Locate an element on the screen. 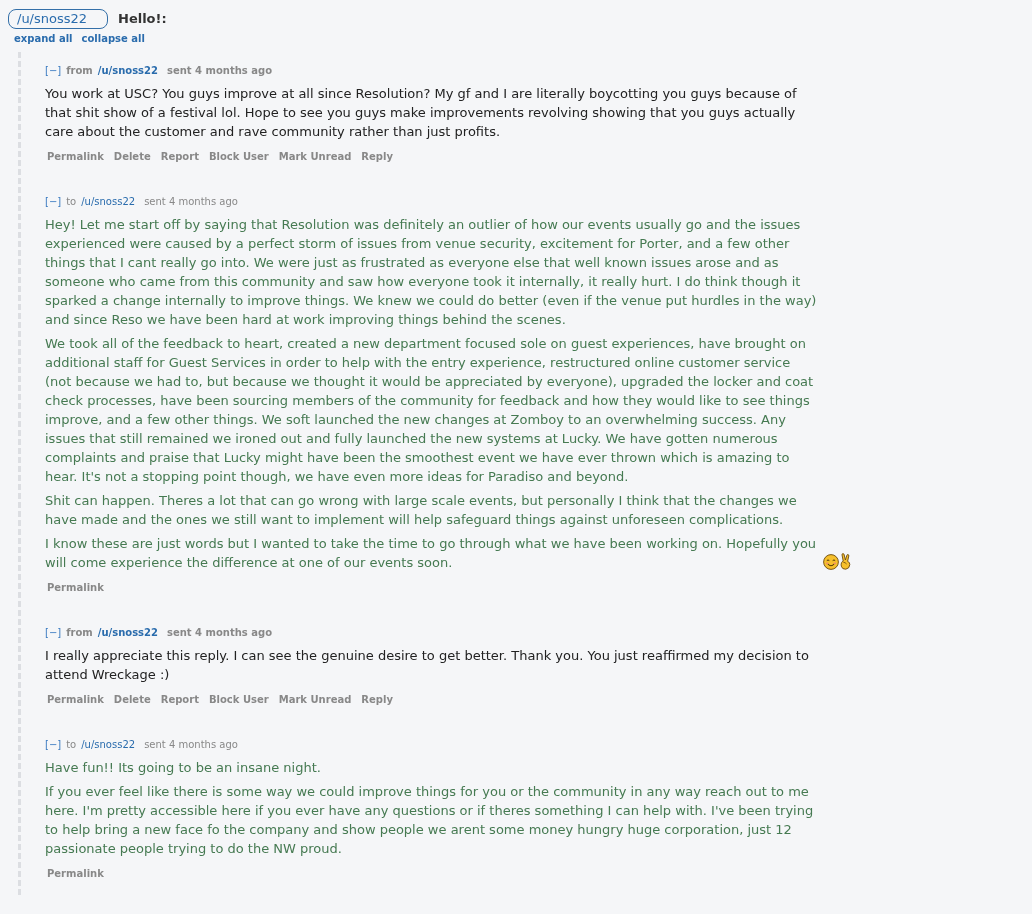 The image size is (1032, 914). thread-toggle-link: collapse all is located at coordinates (113, 38).